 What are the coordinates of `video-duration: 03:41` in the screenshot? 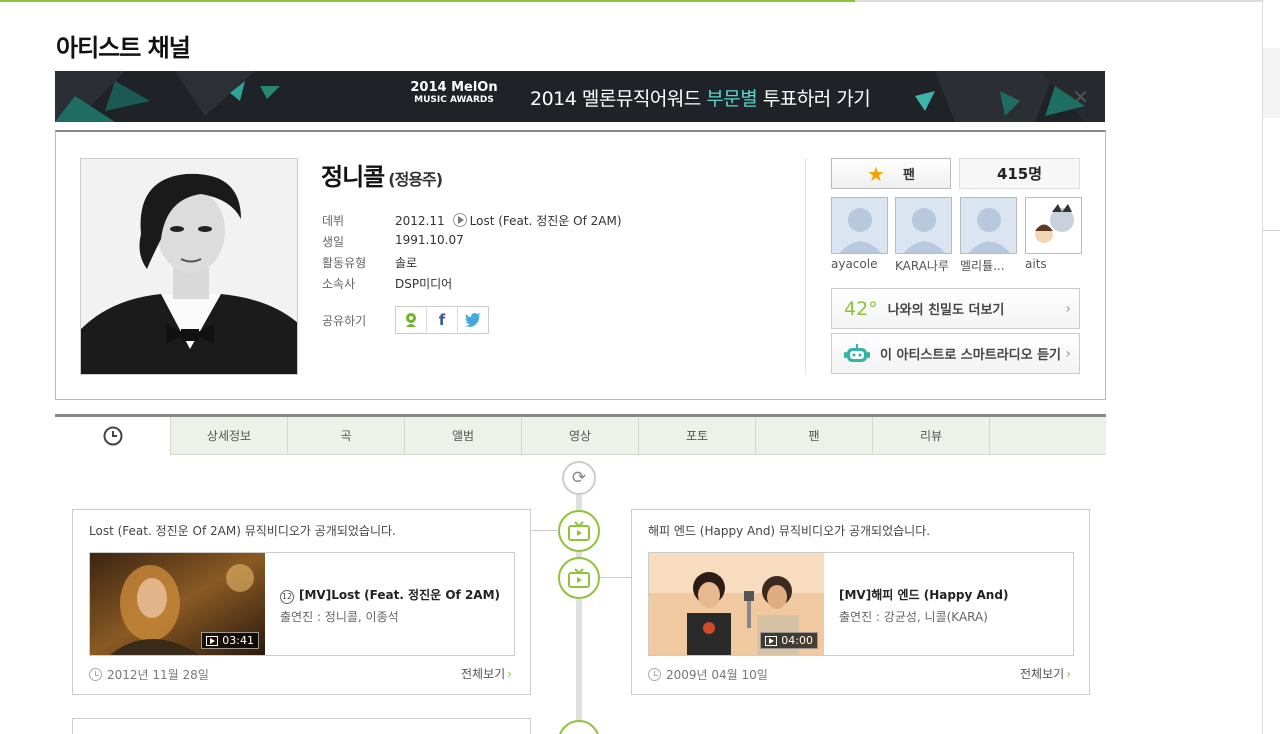 It's located at (230, 640).